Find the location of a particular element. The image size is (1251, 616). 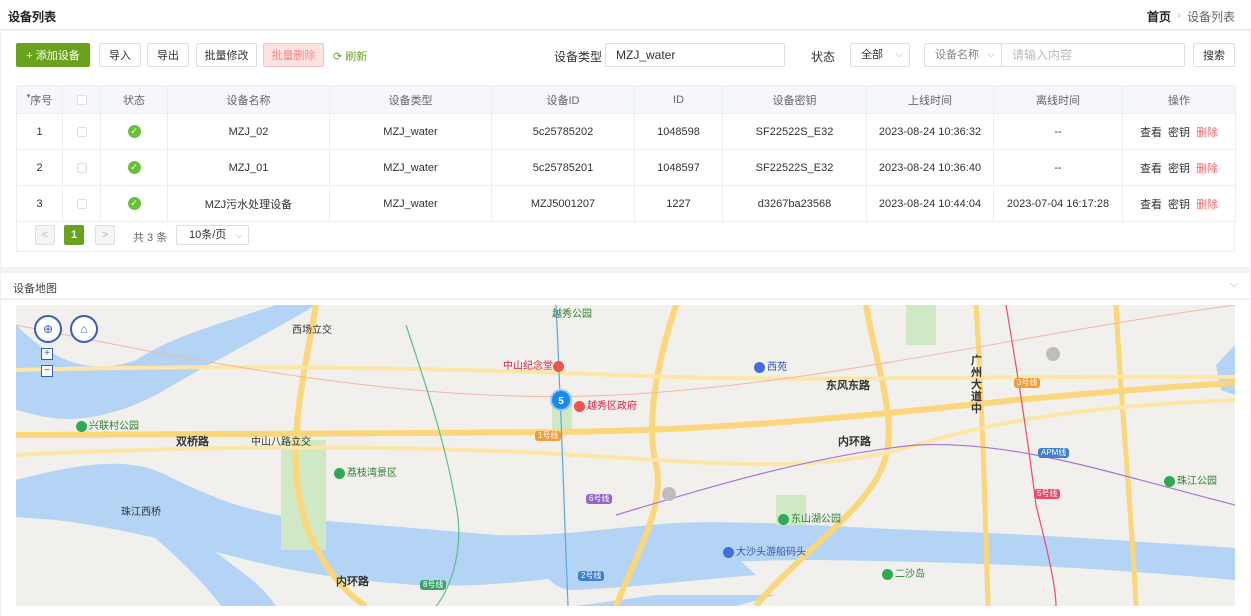

map-poi: 荔枝湾景区 is located at coordinates (365, 471).